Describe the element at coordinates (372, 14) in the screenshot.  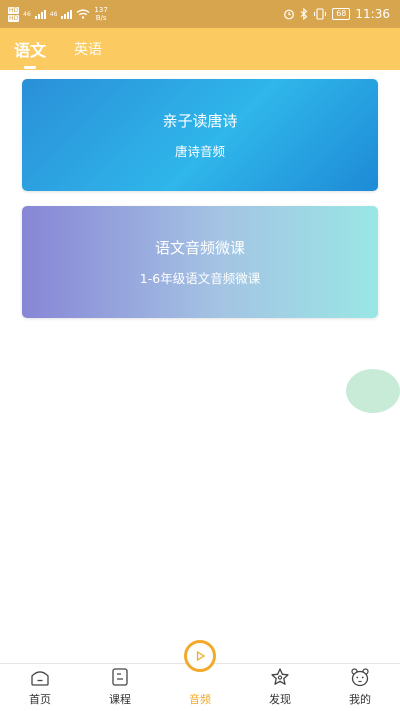
I see `status-time: 11:36` at that location.